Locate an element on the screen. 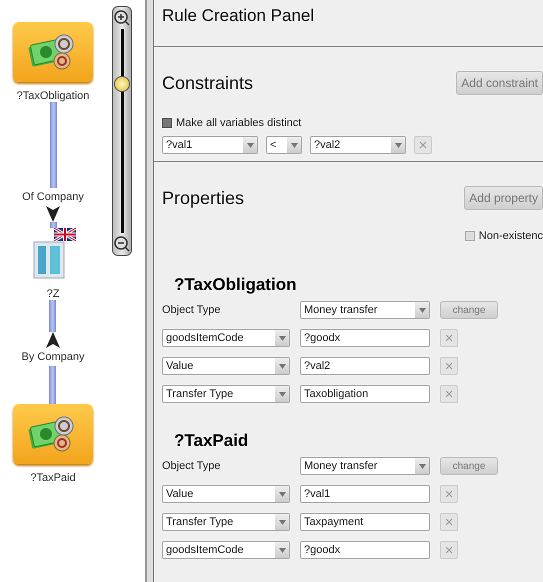  variable-select: ?val2 is located at coordinates (358, 145).